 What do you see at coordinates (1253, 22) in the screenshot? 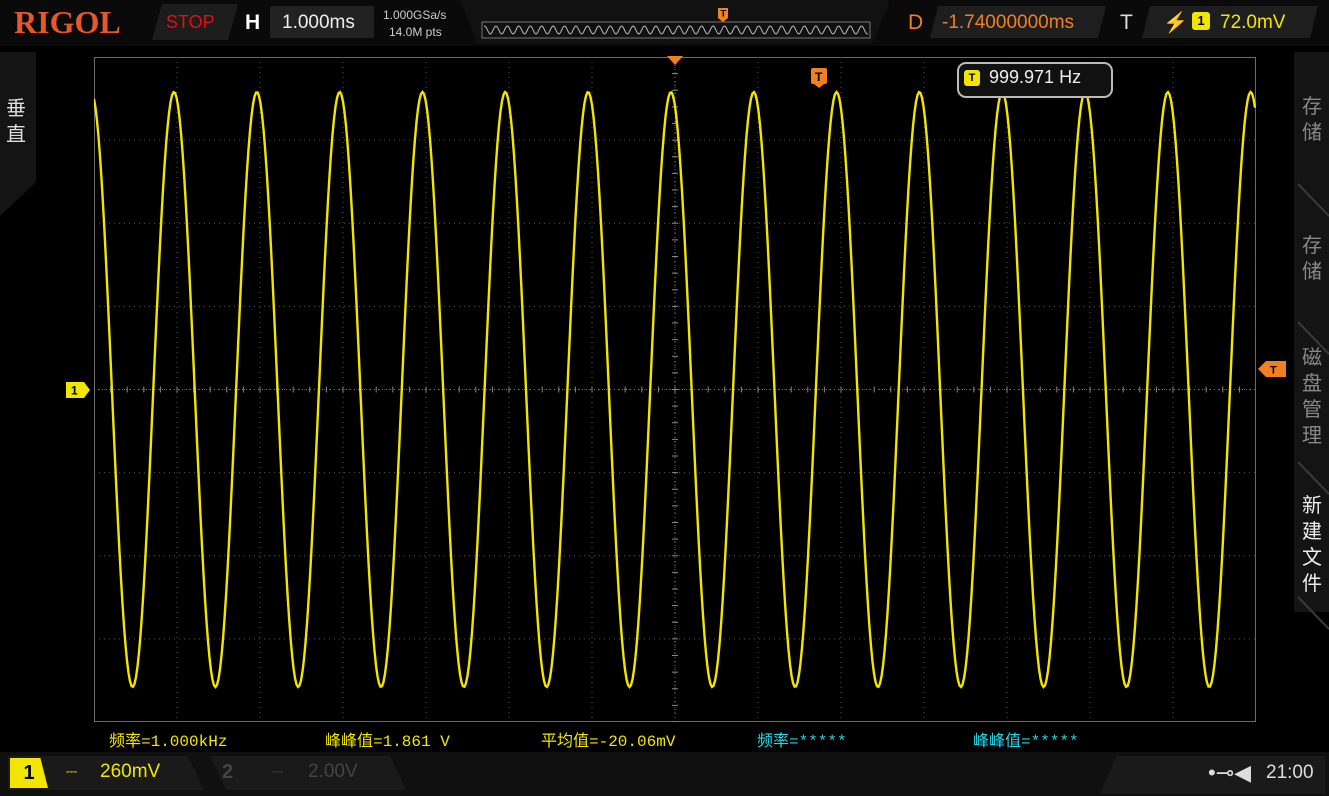
I see `trigger-level-value: 72.0mV` at bounding box center [1253, 22].